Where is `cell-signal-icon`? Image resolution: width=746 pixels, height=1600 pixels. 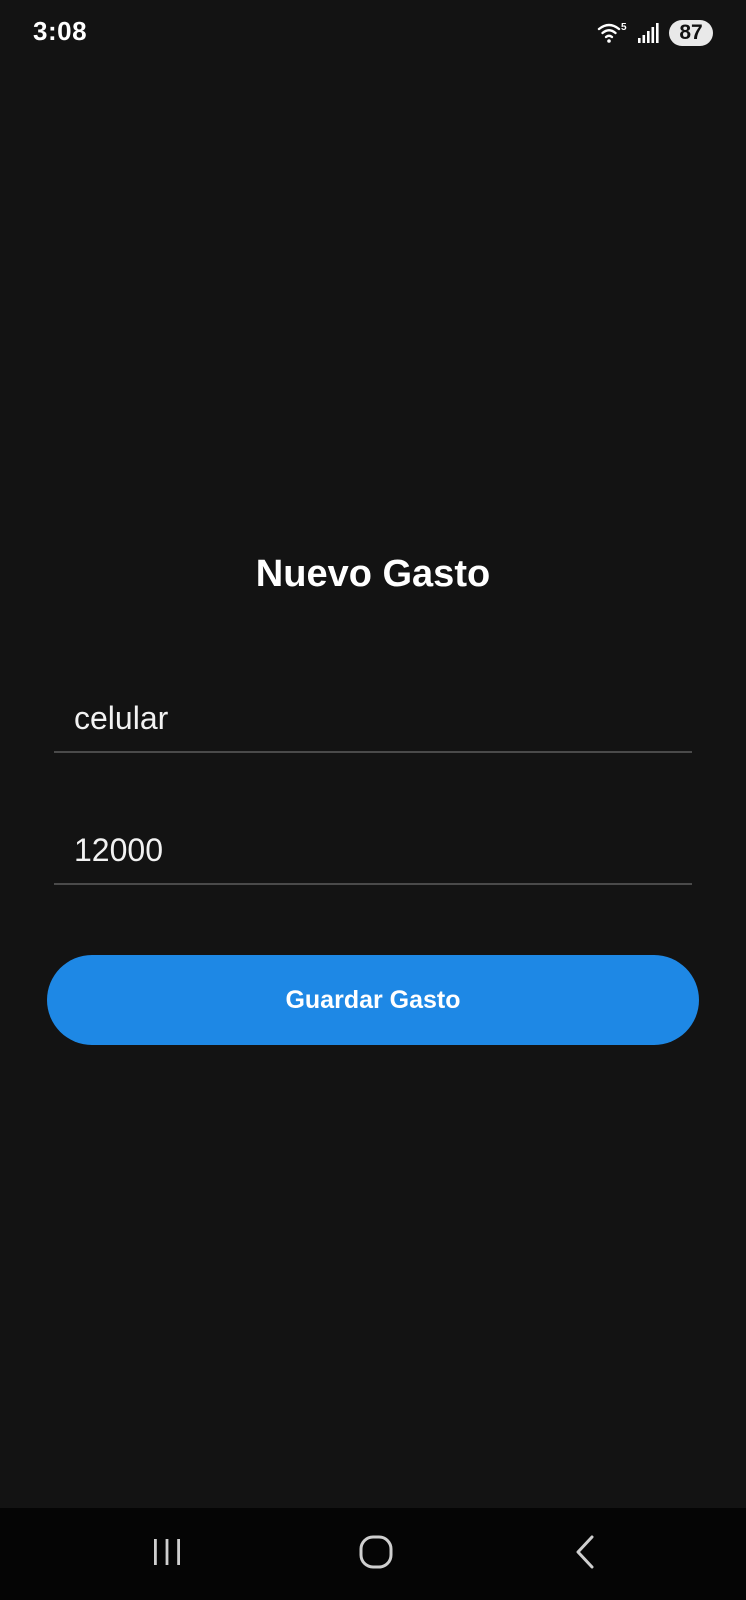
cell-signal-icon is located at coordinates (648, 33).